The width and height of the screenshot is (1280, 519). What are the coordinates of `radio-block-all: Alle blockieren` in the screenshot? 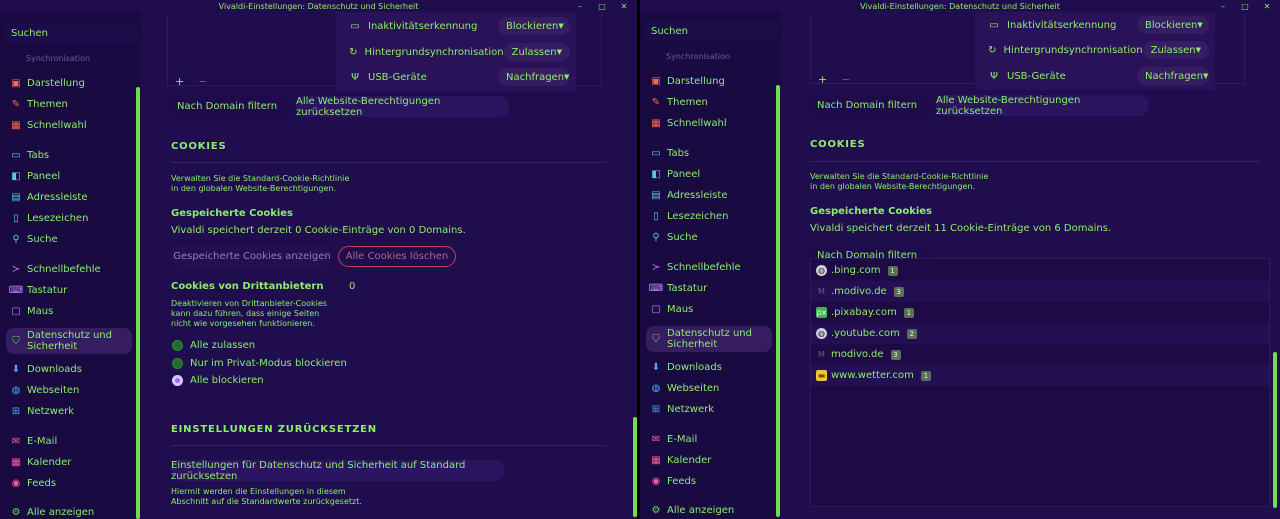 It's located at (218, 380).